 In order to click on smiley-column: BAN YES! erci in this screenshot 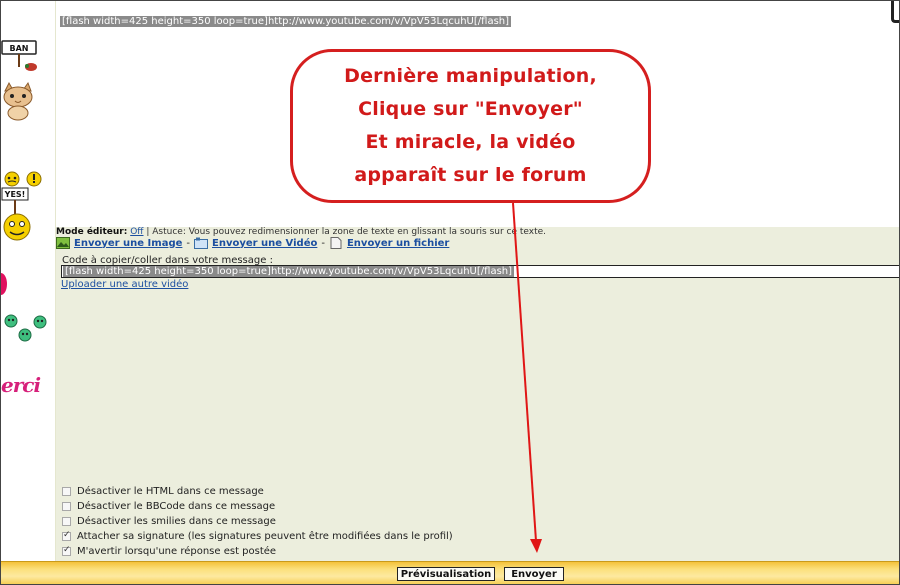, I will do `click(28, 281)`.